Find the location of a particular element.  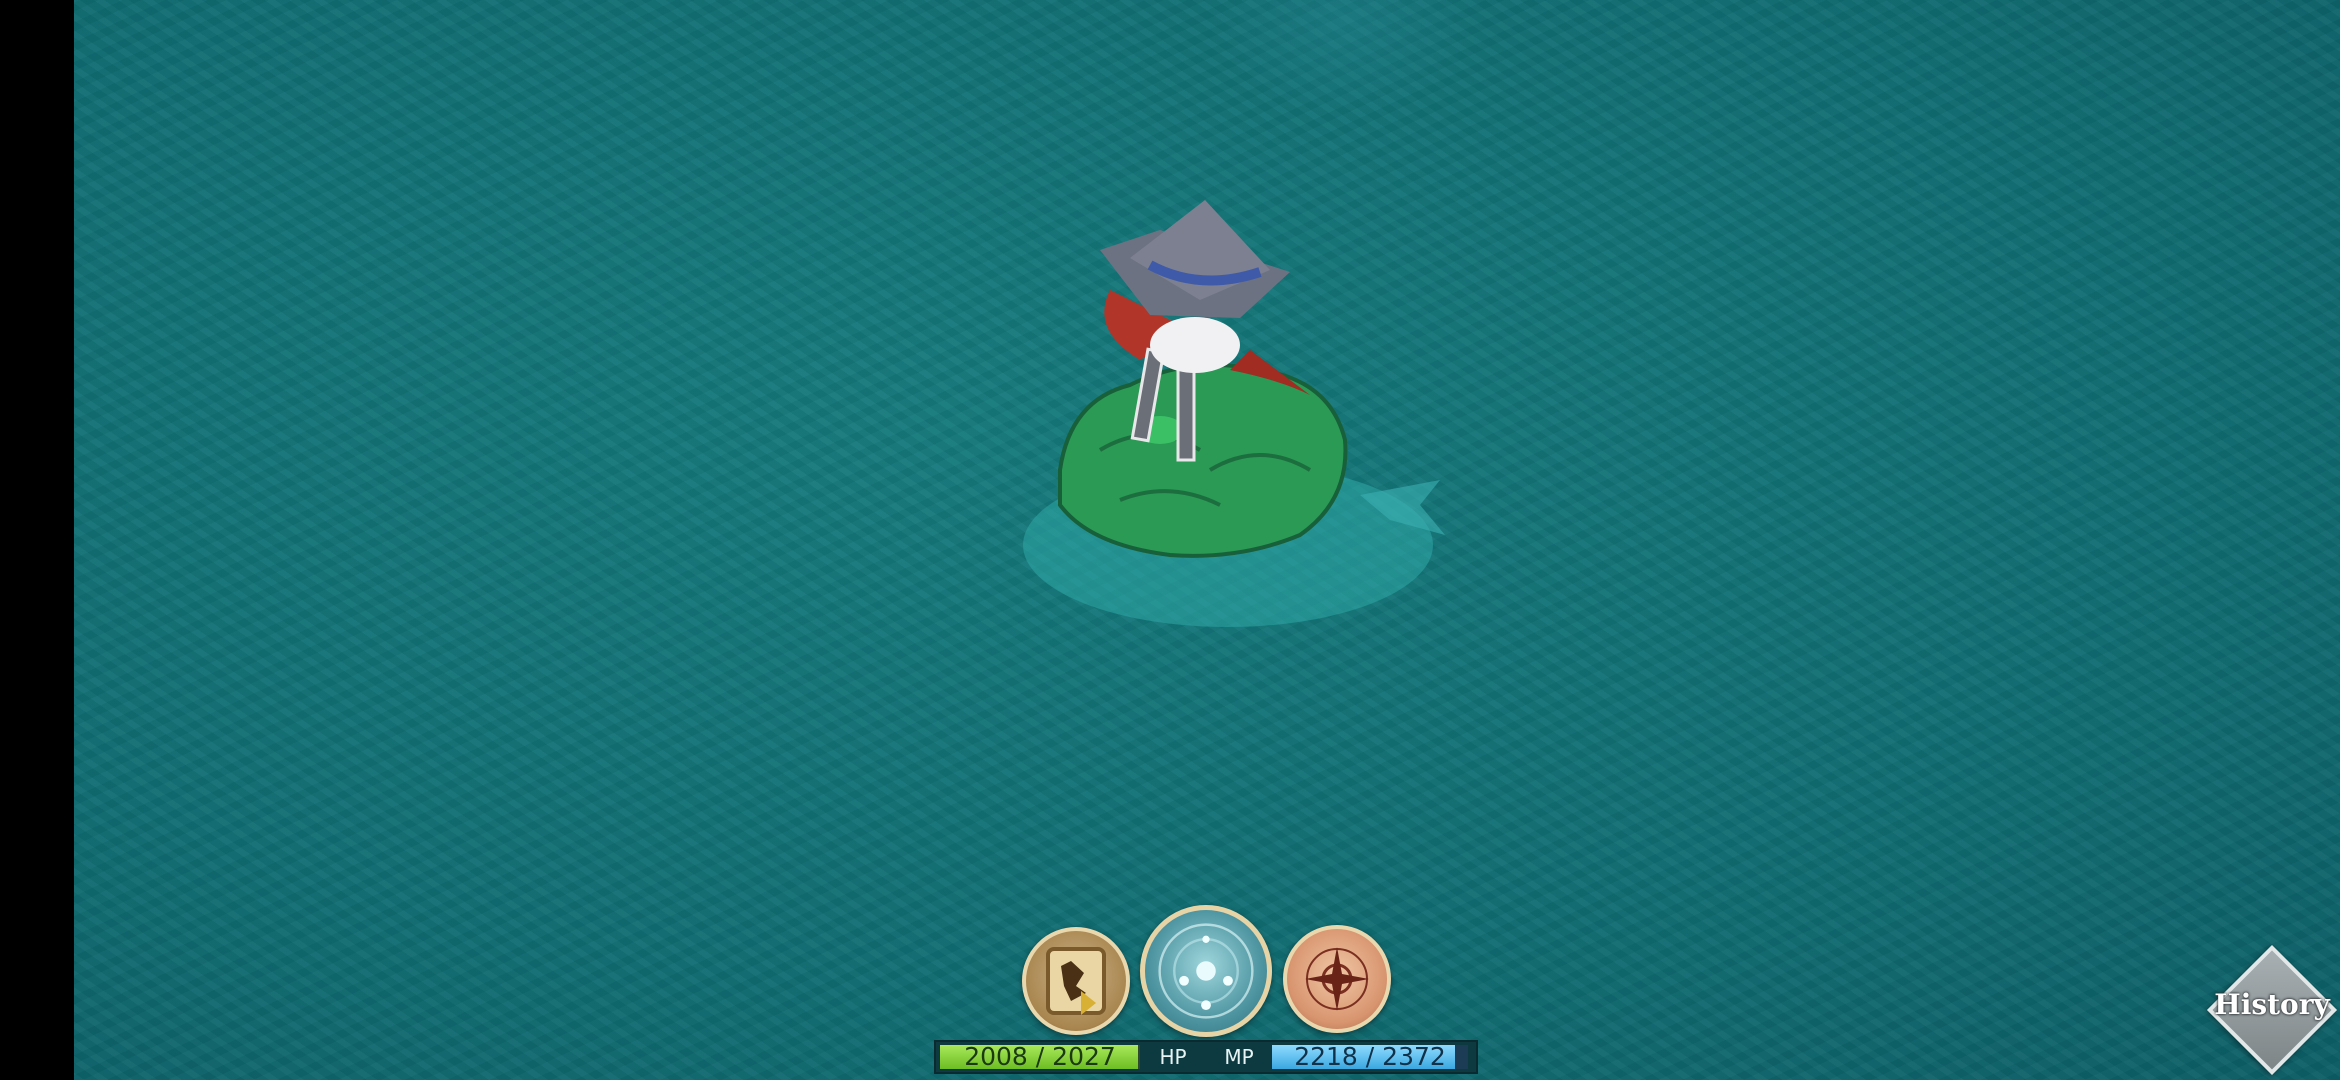

magic-rune-icon is located at coordinates (1206, 971).